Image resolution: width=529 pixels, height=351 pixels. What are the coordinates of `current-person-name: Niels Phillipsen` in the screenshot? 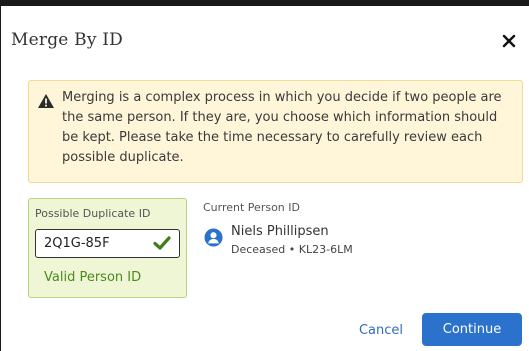 It's located at (280, 231).